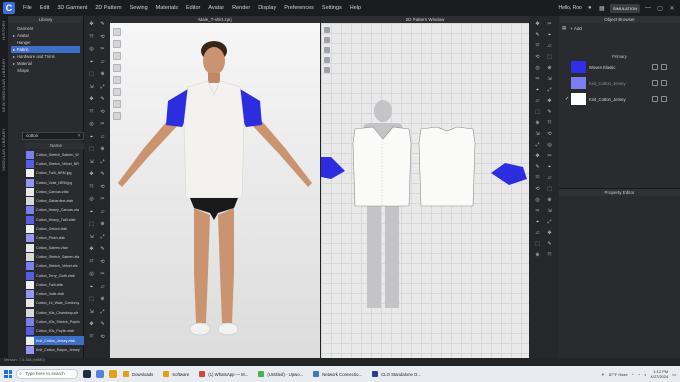 The image size is (680, 382). Describe the element at coordinates (178, 374) in the screenshot. I see `taskbar-app-software: Software` at that location.